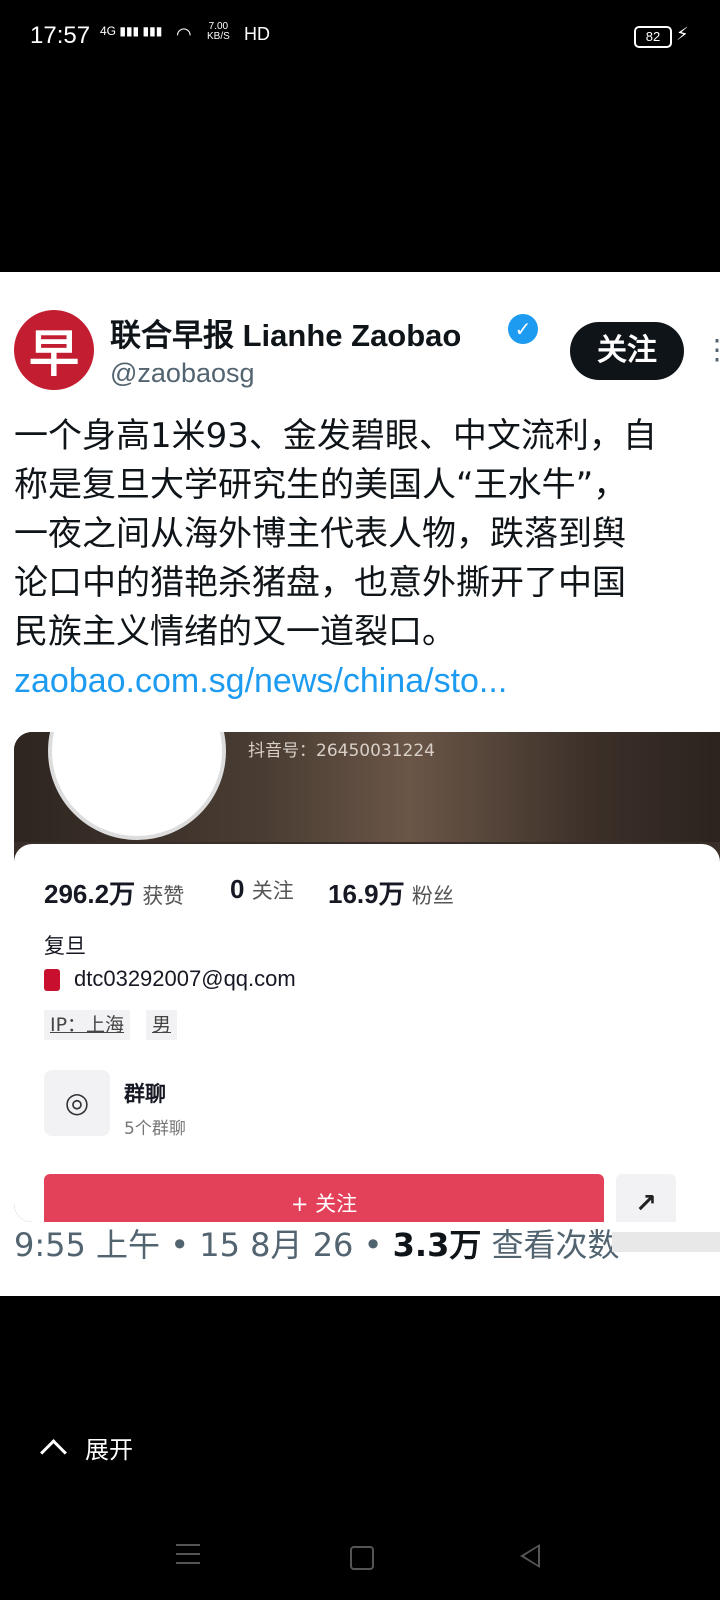 Image resolution: width=720 pixels, height=1600 pixels. I want to click on stat-likes: 296.2万 获赞, so click(114, 894).